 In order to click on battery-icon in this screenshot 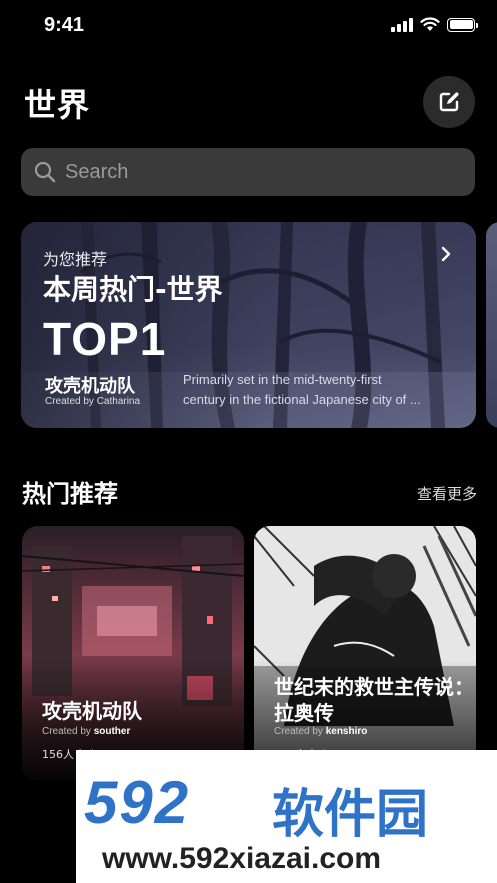, I will do `click(462, 24)`.